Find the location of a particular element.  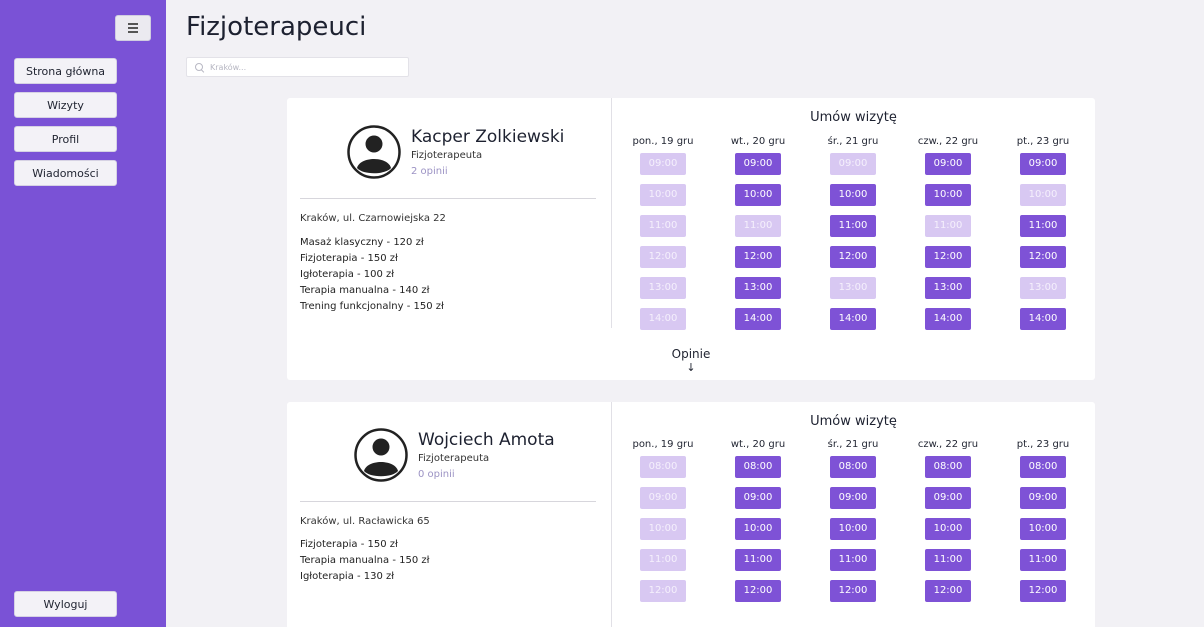

nav-home-button: Strona główna is located at coordinates (65, 71).